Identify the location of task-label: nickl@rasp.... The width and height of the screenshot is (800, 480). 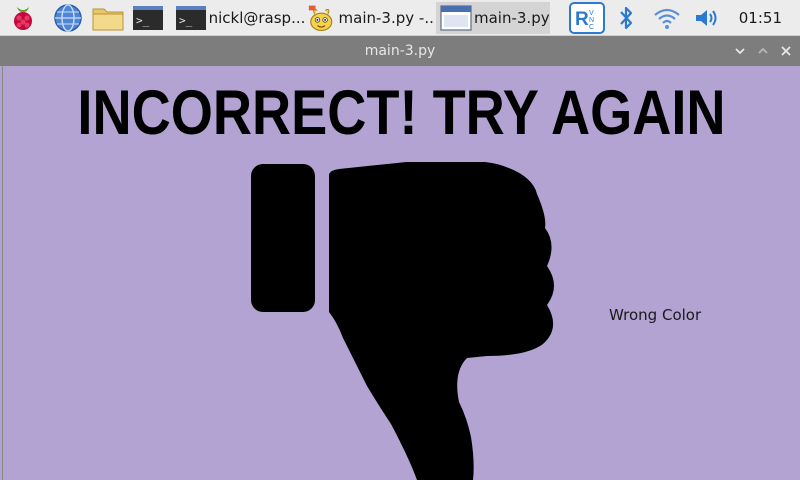
(256, 18).